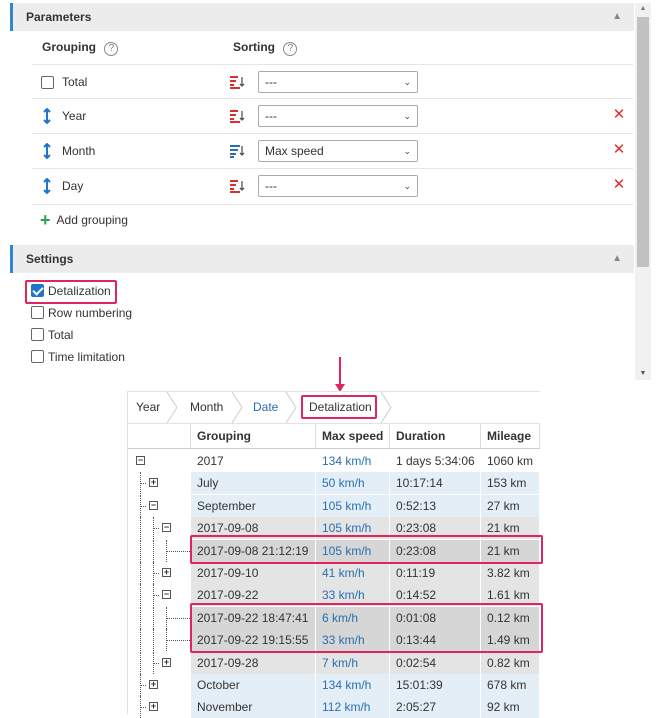 Image resolution: width=662 pixels, height=718 pixels. Describe the element at coordinates (510, 461) in the screenshot. I see `mileage-cell: 1060 km` at that location.